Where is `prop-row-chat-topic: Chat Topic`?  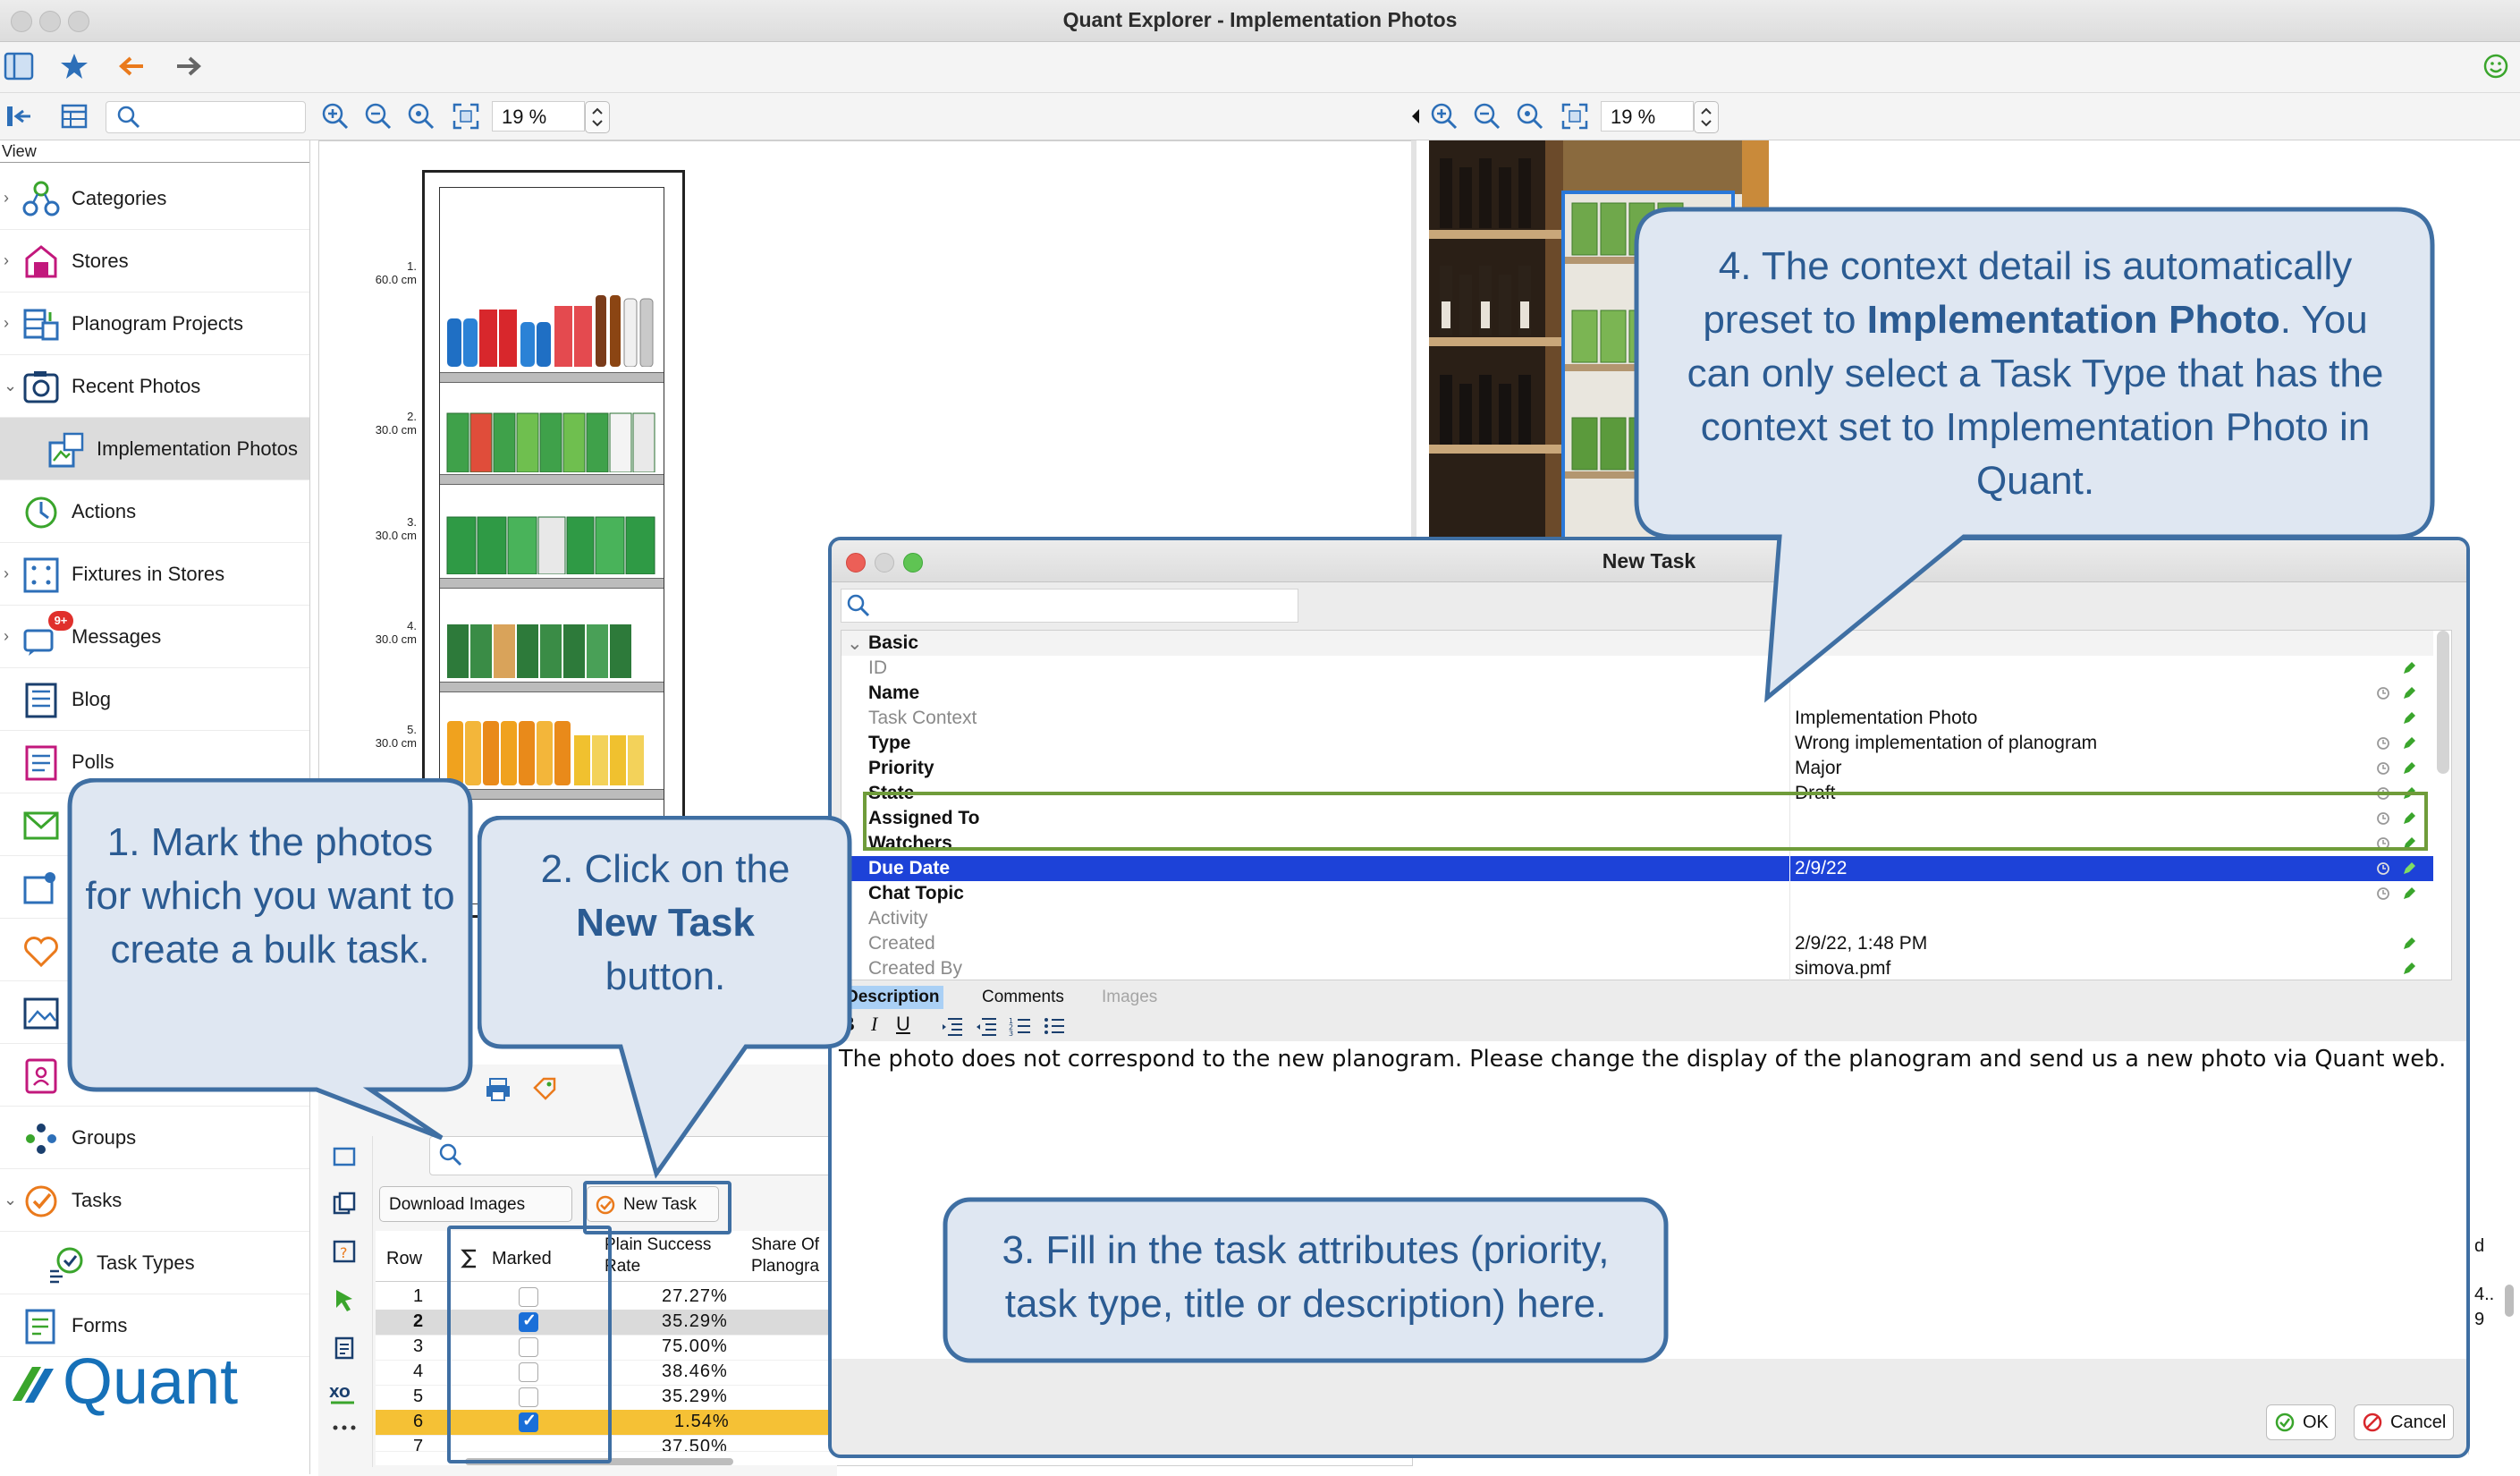
prop-row-chat-topic: Chat Topic is located at coordinates (1637, 893).